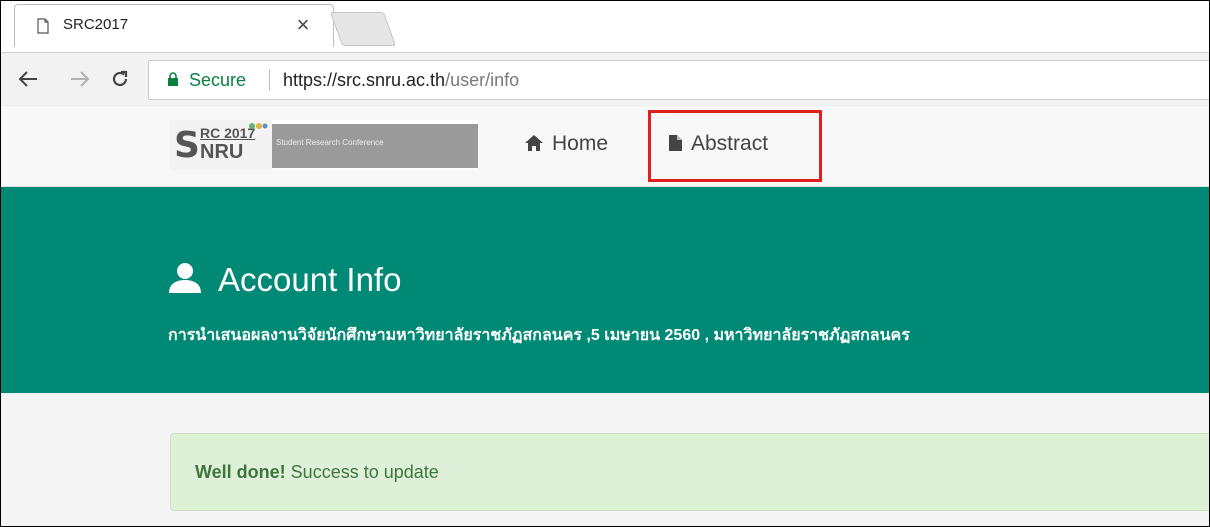  I want to click on page-title-text: Account Info, so click(310, 279).